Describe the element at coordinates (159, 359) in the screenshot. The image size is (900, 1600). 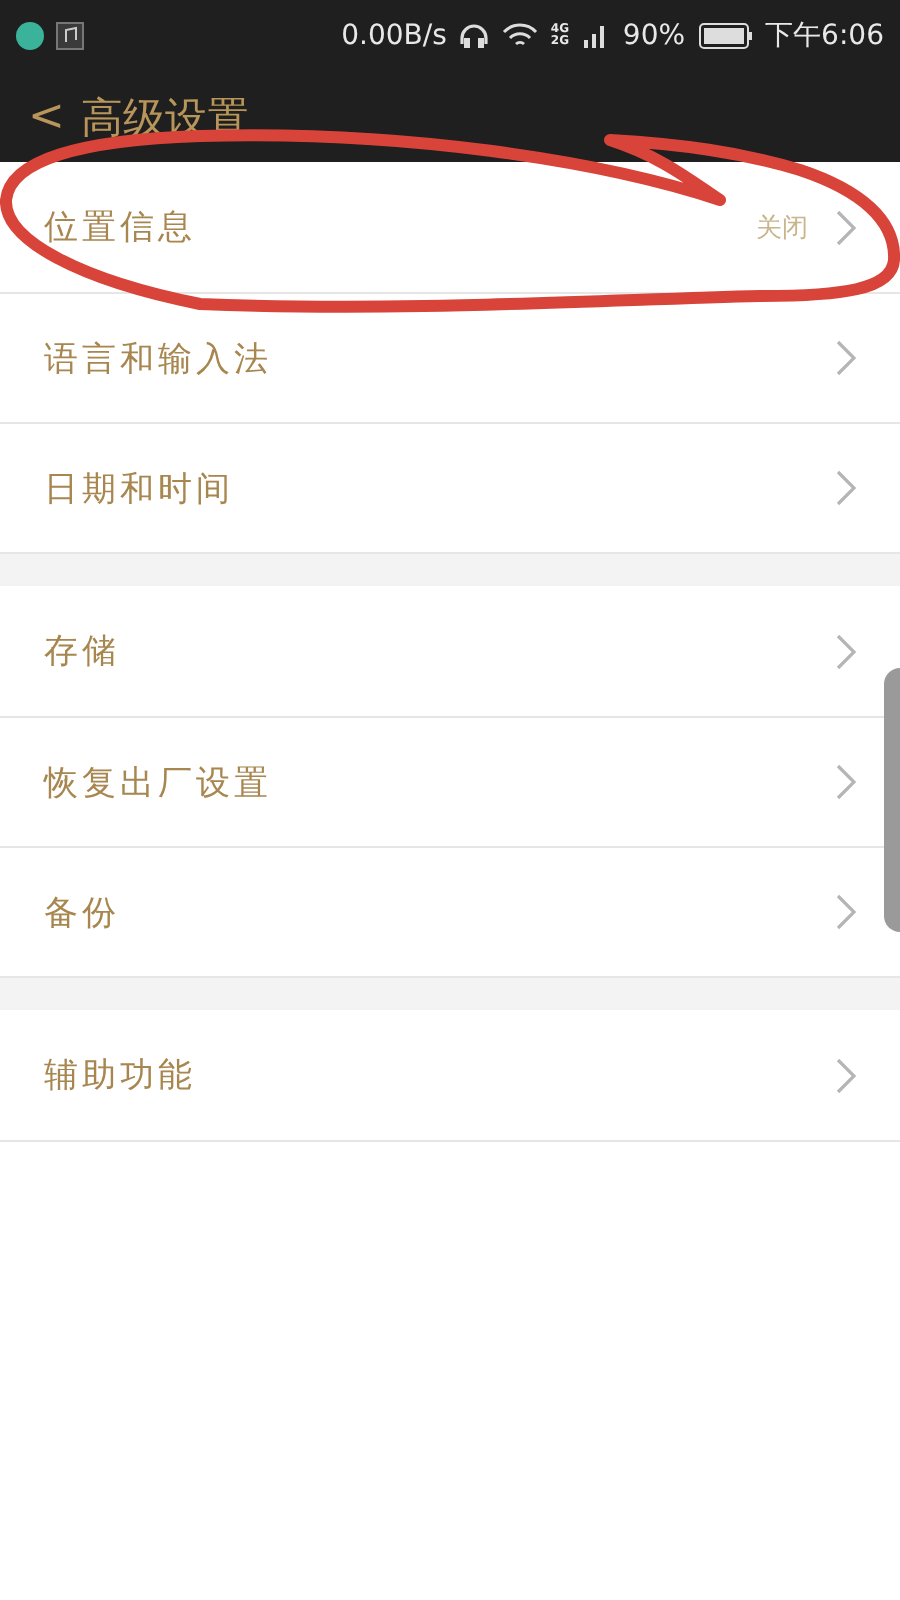
I see `row-label: 语言和输入法` at that location.